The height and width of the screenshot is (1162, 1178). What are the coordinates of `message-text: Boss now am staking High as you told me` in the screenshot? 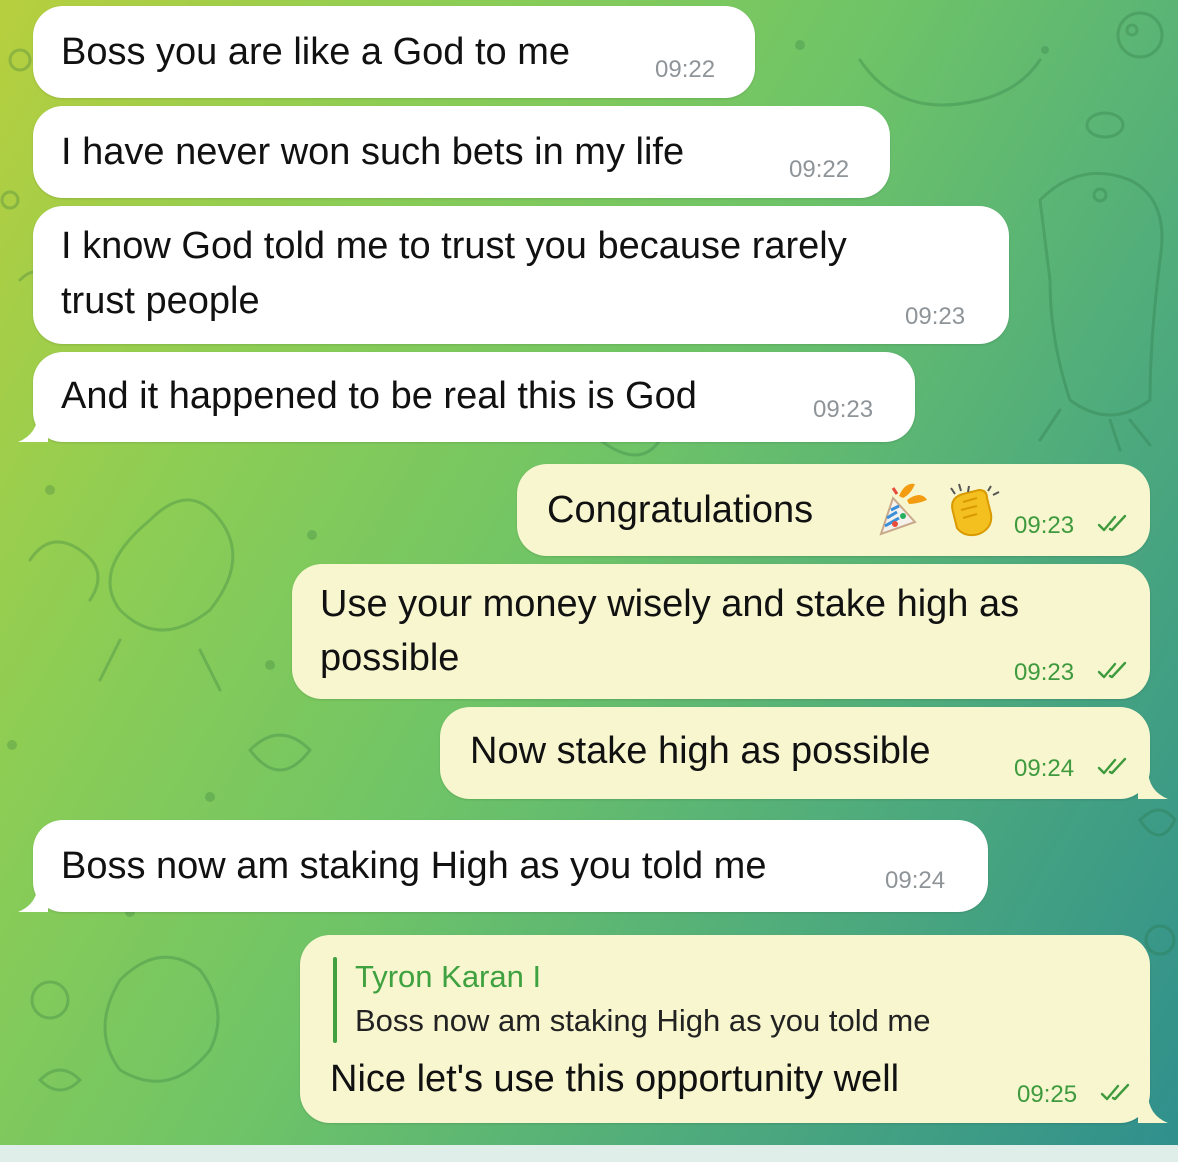 It's located at (414, 866).